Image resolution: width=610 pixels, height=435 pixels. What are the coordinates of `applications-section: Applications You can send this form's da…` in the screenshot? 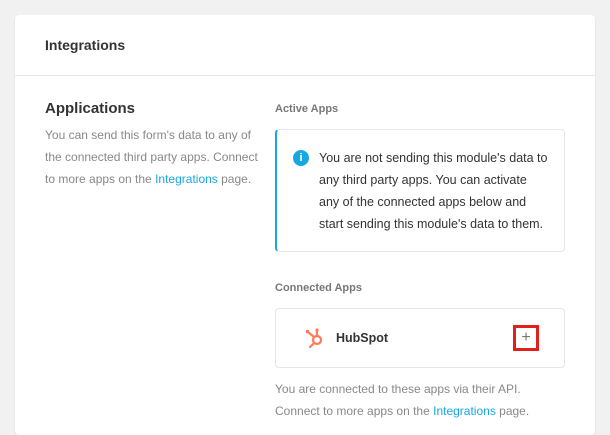 It's located at (152, 145).